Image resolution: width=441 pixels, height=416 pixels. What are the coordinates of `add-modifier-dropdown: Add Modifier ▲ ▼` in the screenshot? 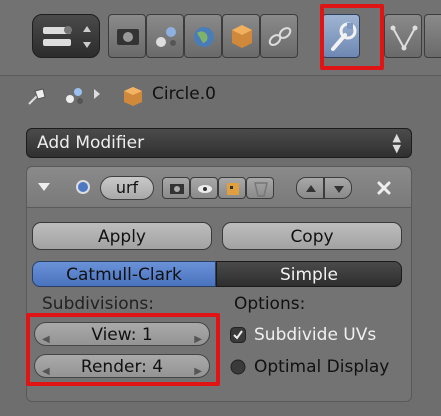 It's located at (219, 143).